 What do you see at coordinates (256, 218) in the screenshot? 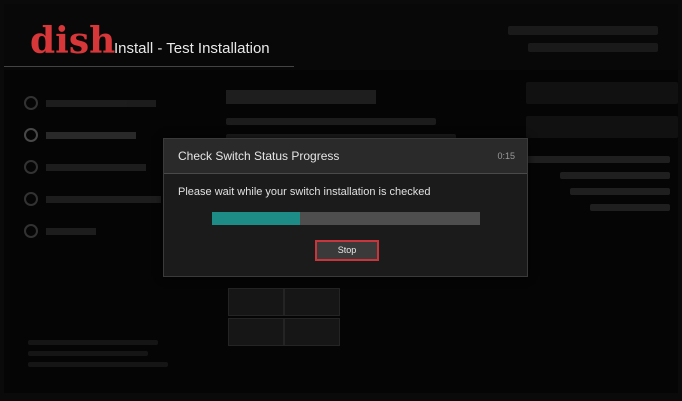
I see `progress-bar-fill` at bounding box center [256, 218].